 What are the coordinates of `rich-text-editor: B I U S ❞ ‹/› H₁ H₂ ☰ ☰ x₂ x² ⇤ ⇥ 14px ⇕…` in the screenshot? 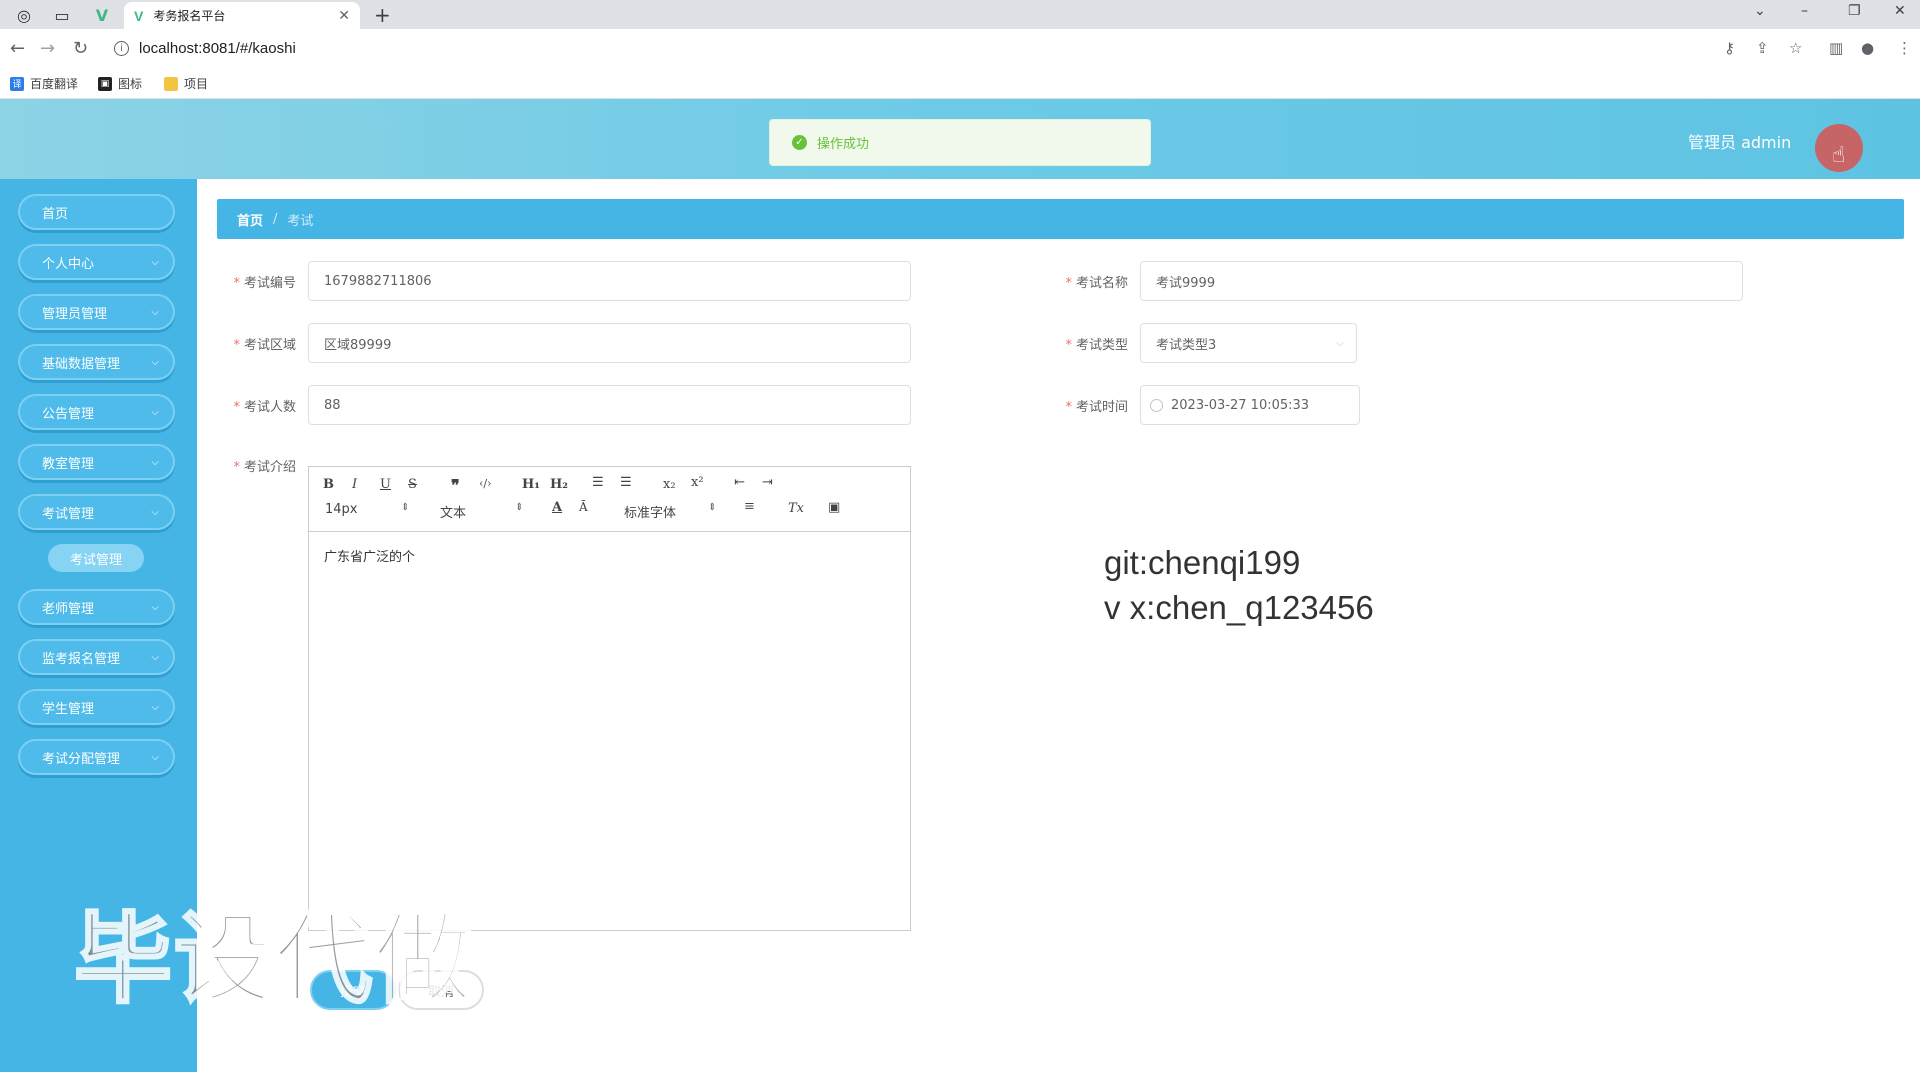 It's located at (609, 698).